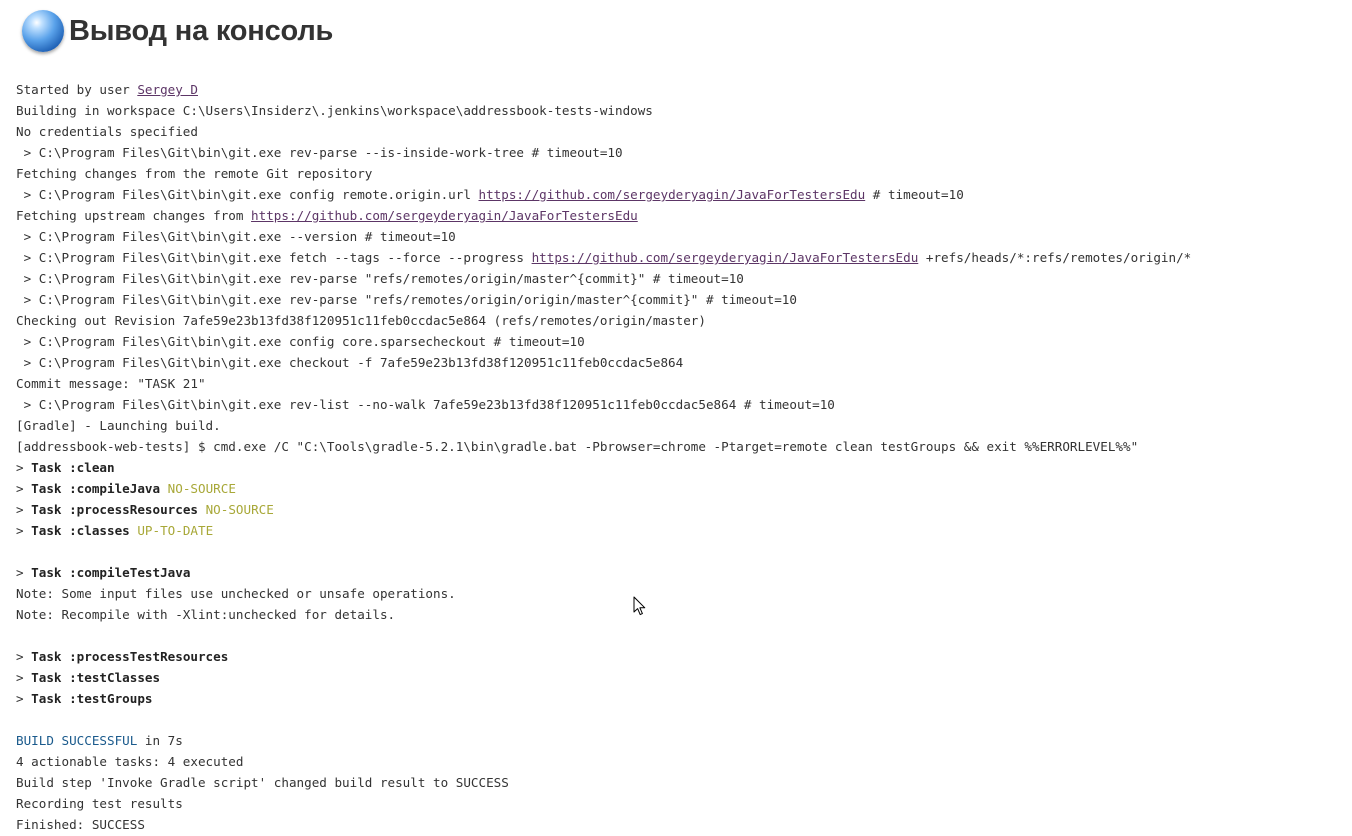 This screenshot has height=836, width=1352. Describe the element at coordinates (681, 425) in the screenshot. I see `console-line: [Gradle] - Launching build.` at that location.